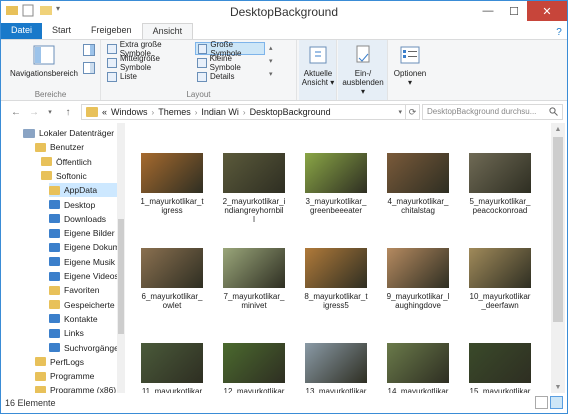 Image resolution: width=568 pixels, height=414 pixels. Describe the element at coordinates (514, 11) in the screenshot. I see `maximize-button: ☐` at that location.